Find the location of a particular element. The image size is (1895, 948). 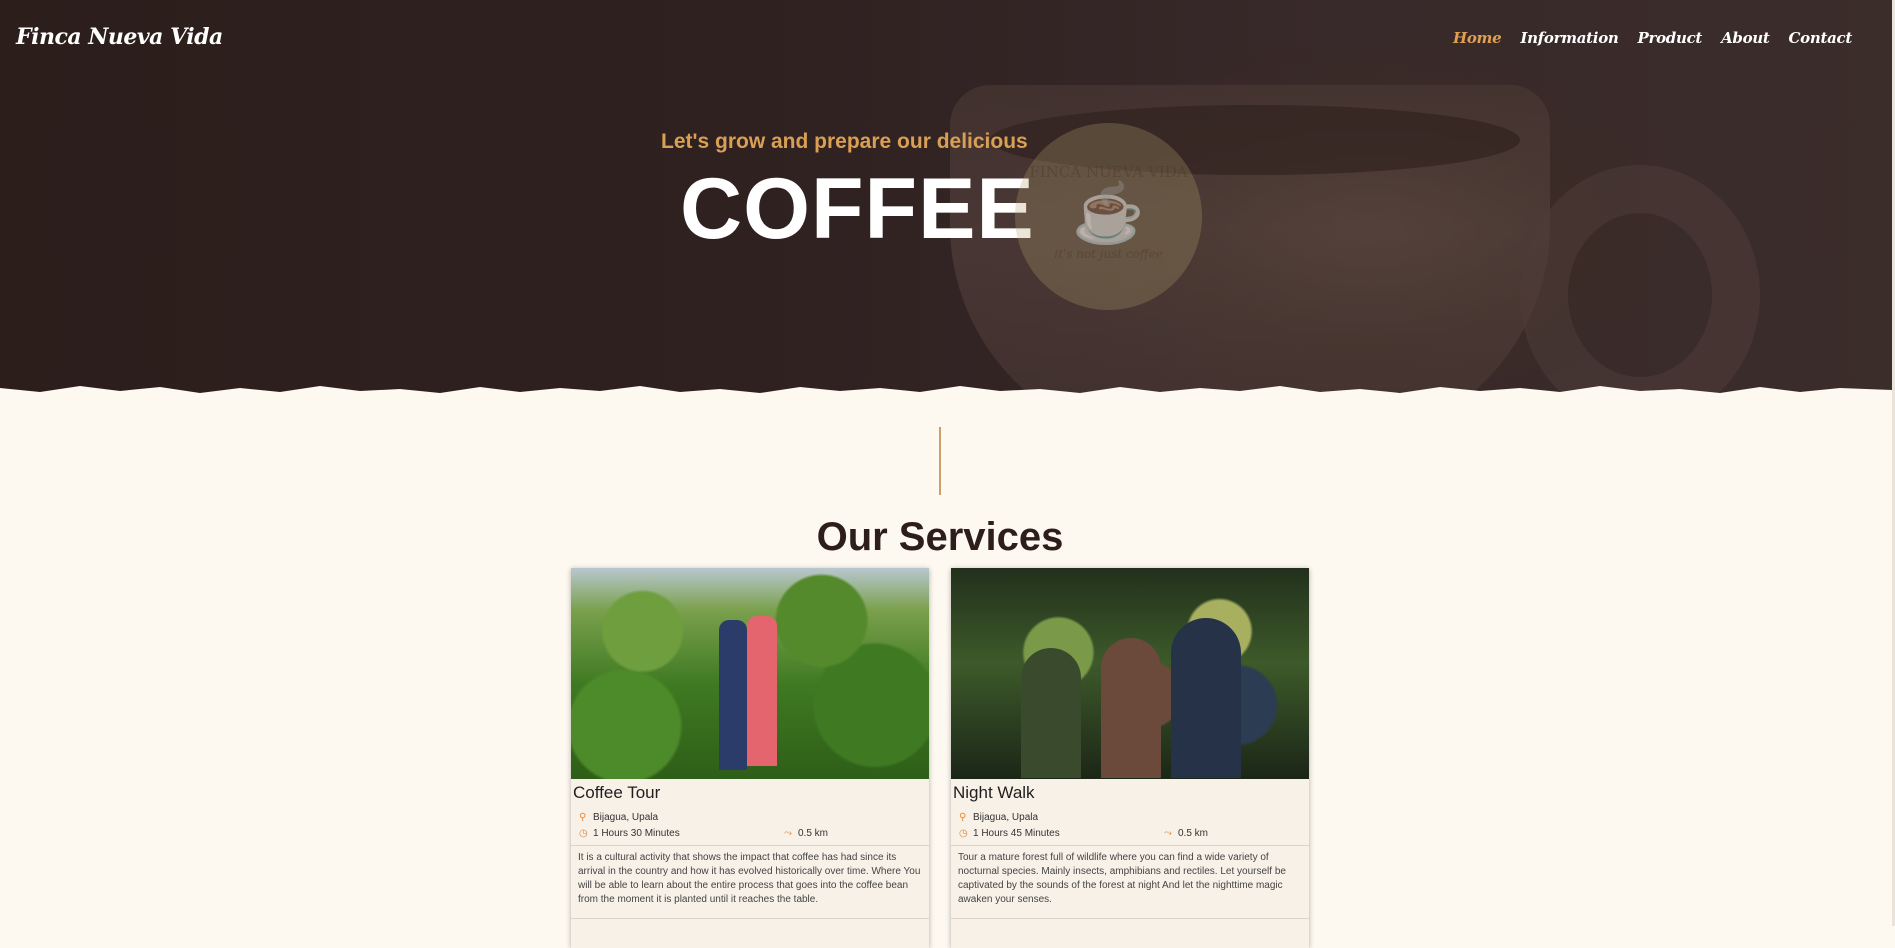

card-duration: 1 Hours 30 Minutes is located at coordinates (636, 833).